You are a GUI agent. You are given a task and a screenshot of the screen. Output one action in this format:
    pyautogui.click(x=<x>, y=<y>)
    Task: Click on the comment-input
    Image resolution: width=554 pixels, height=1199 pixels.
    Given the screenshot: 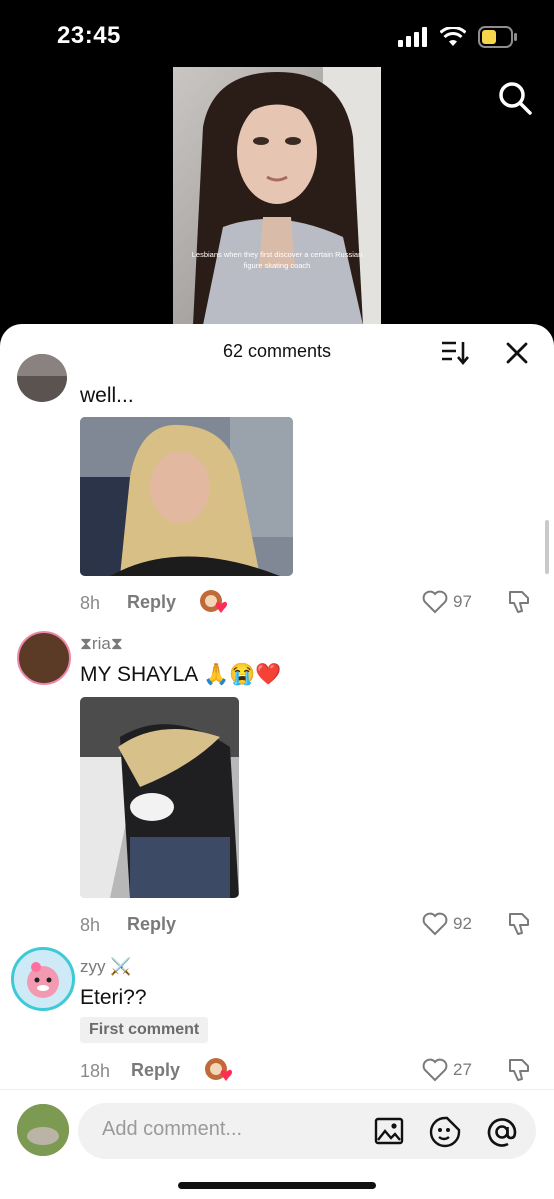 What is the action you would take?
    pyautogui.click(x=307, y=1131)
    